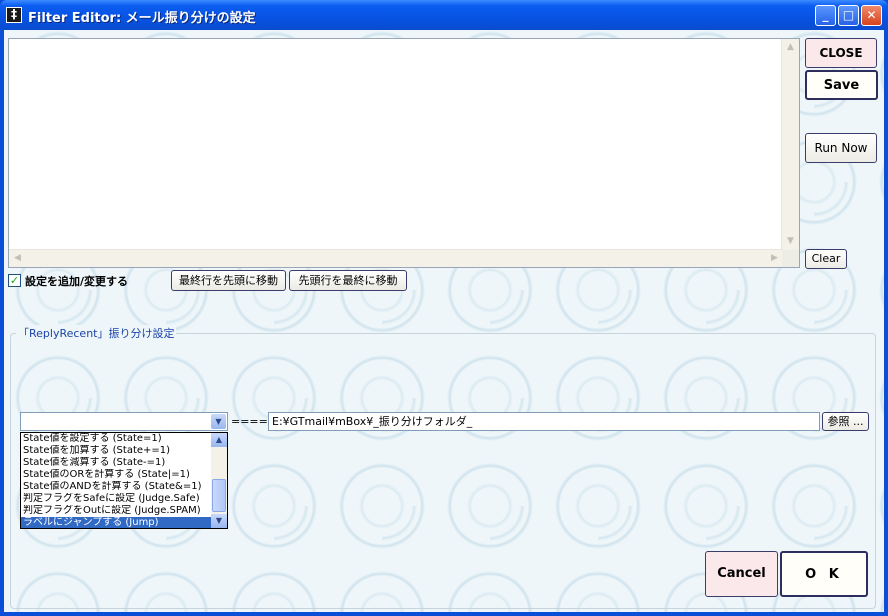 This screenshot has height=616, width=888. I want to click on filter-settings-group-title: 「ReplyRecent」振り分け設定, so click(96, 333).